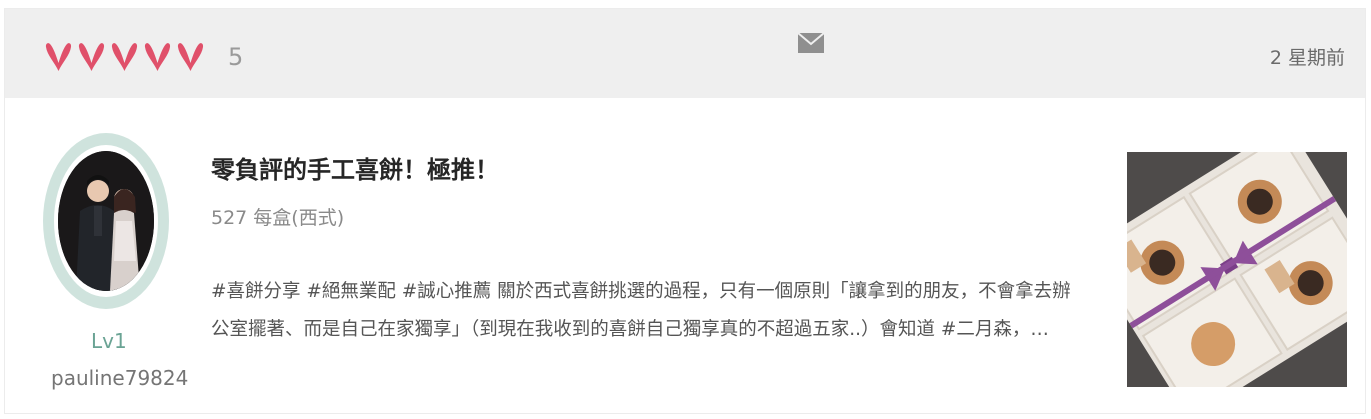 The height and width of the screenshot is (419, 1371). Describe the element at coordinates (278, 218) in the screenshot. I see `post-price: 527 每盒(西式)` at that location.